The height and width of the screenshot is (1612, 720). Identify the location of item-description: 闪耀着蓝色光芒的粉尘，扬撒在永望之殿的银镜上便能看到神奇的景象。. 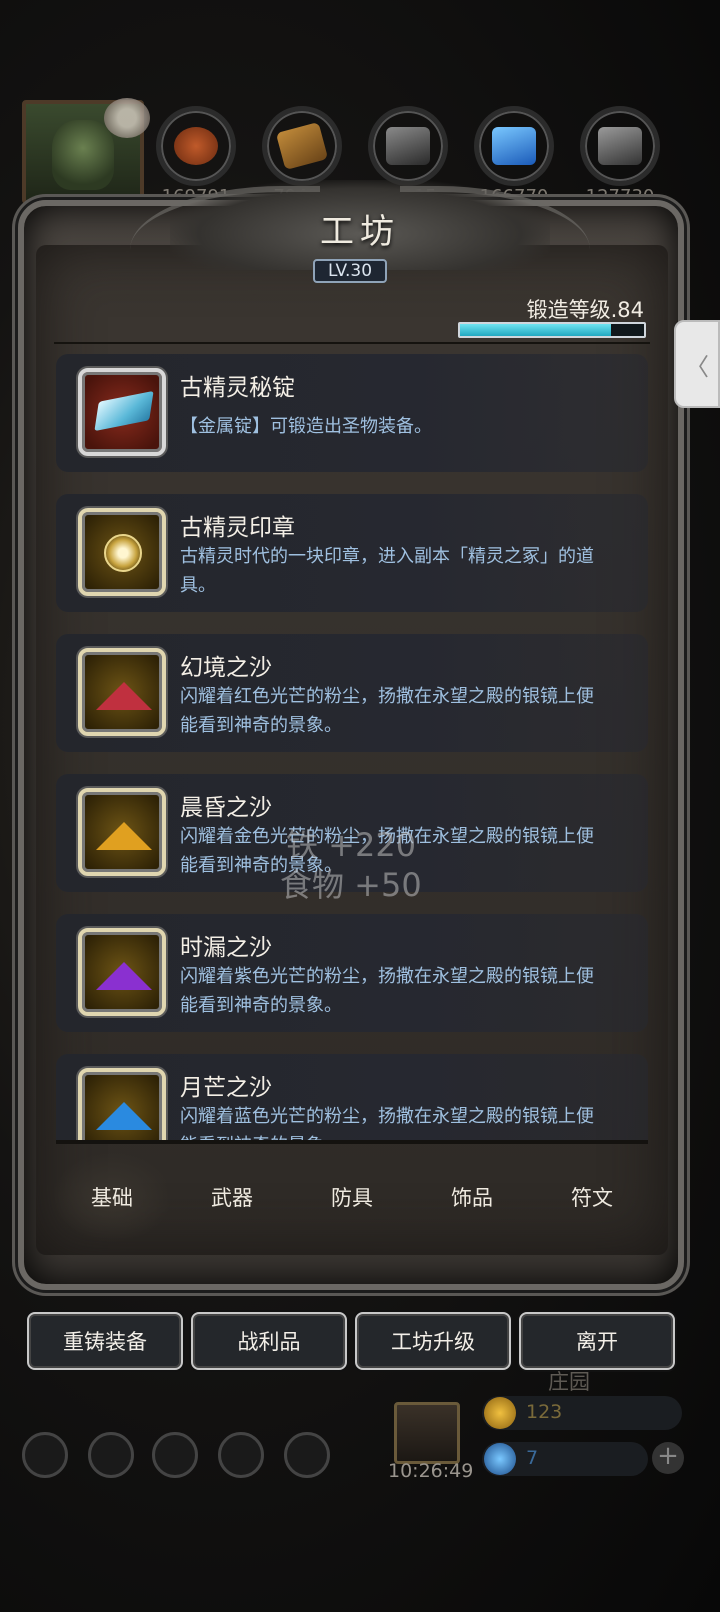
(387, 1123).